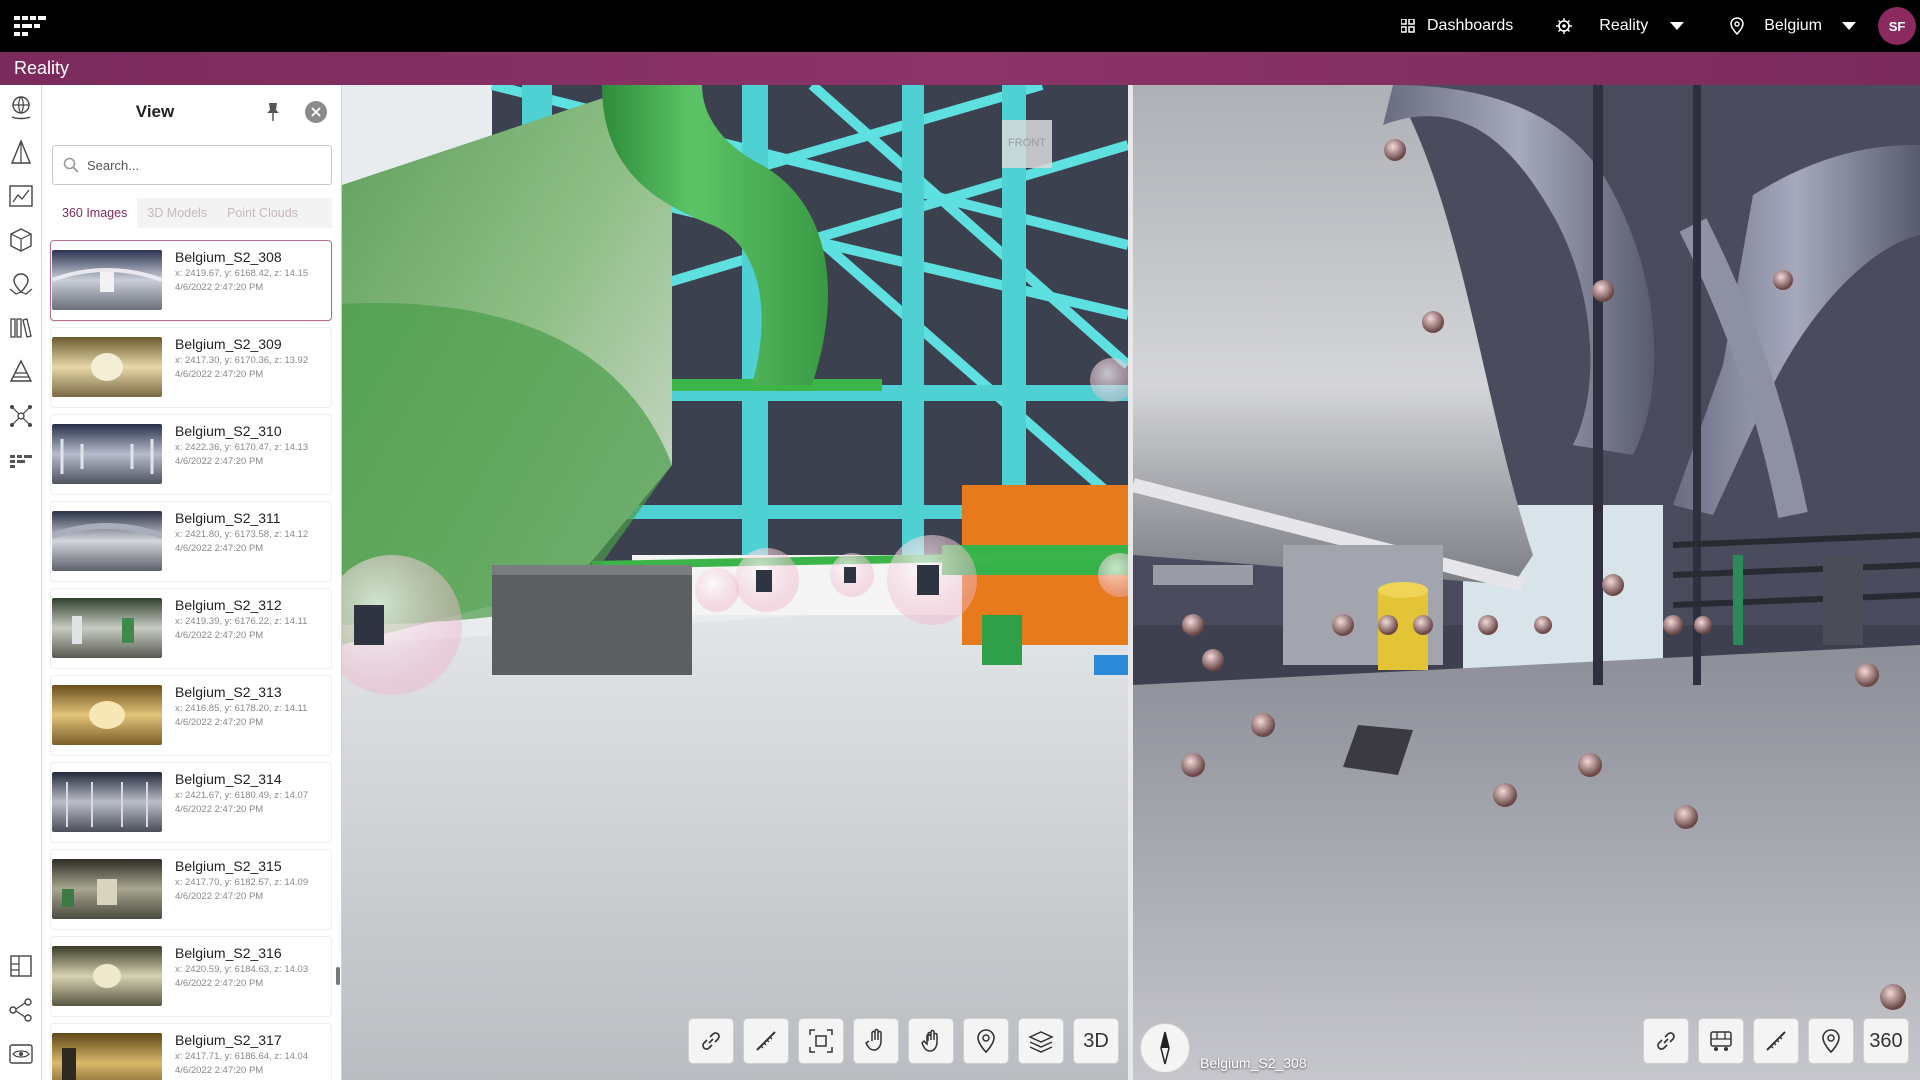 The width and height of the screenshot is (1920, 1080). I want to click on brand-mark-icon, so click(21, 460).